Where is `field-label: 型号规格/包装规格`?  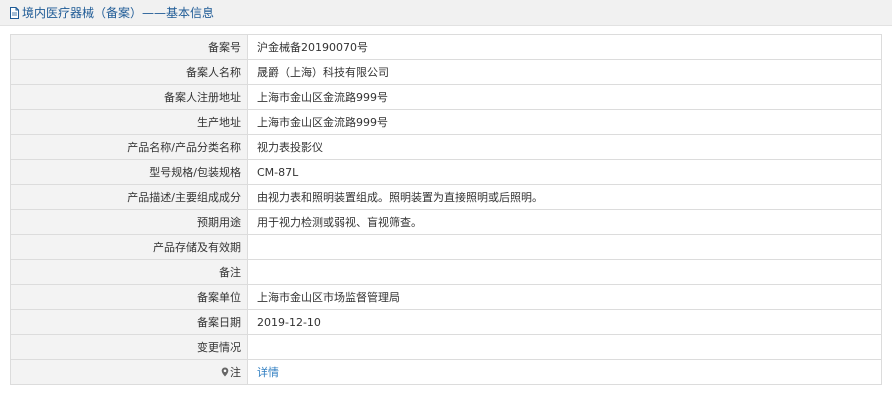 field-label: 型号规格/包装规格 is located at coordinates (129, 172).